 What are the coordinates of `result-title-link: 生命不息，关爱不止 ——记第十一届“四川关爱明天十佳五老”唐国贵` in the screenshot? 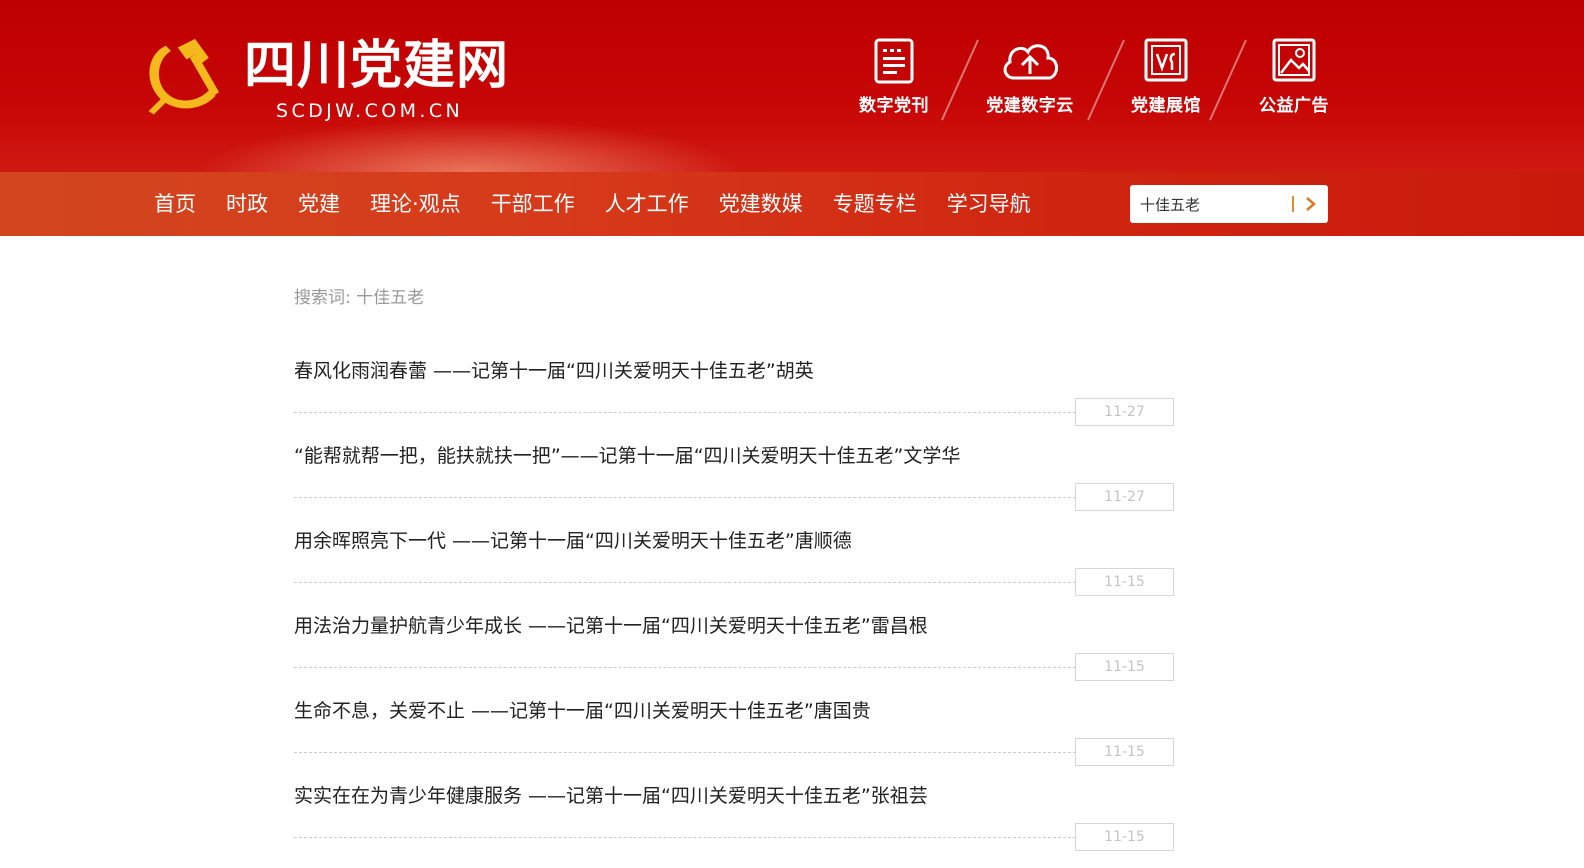 It's located at (582, 711).